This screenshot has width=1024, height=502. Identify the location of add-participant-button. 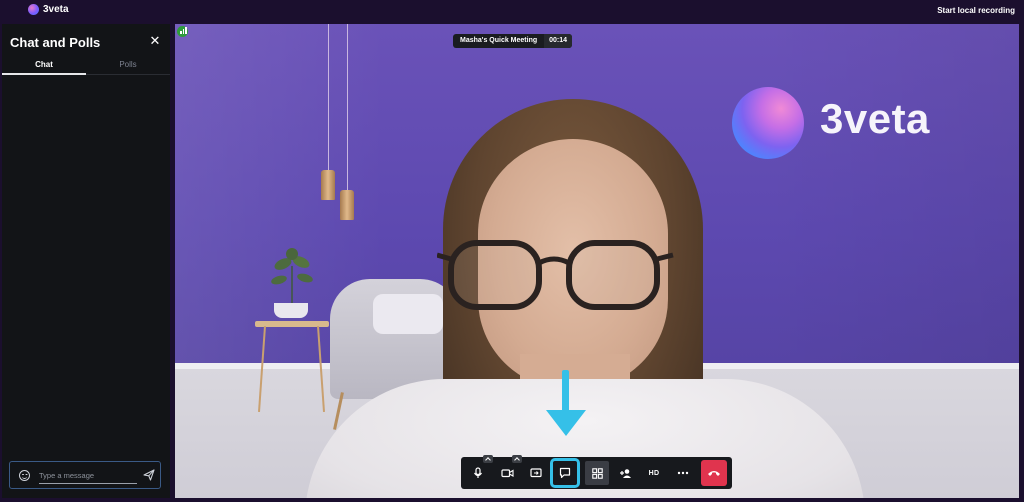
(625, 473).